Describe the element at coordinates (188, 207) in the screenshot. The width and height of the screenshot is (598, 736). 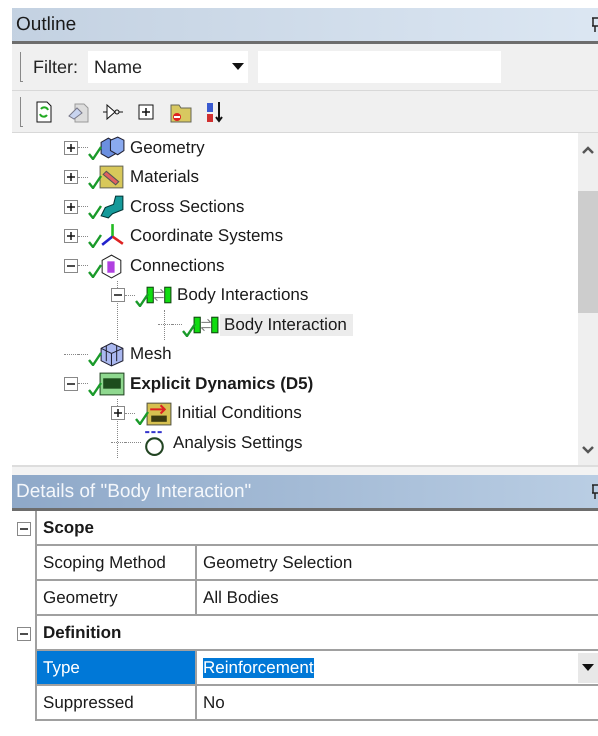
I see `tree-item: Cross Sections` at that location.